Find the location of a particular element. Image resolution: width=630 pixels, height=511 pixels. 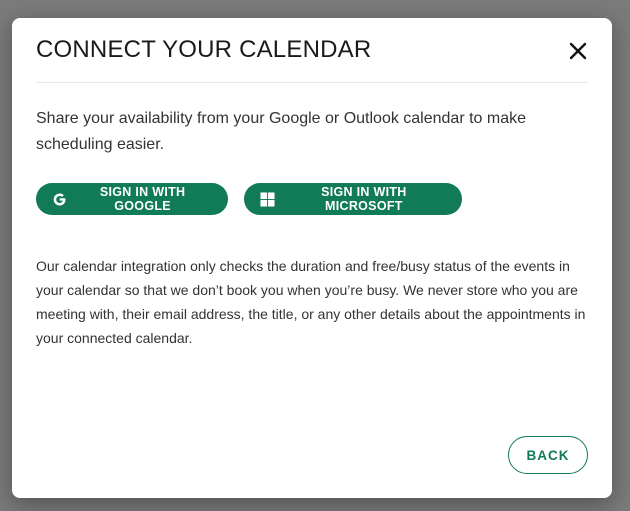

sign-in-microsoft-label: SIGN IN WITH MICROSOFT is located at coordinates (364, 199).